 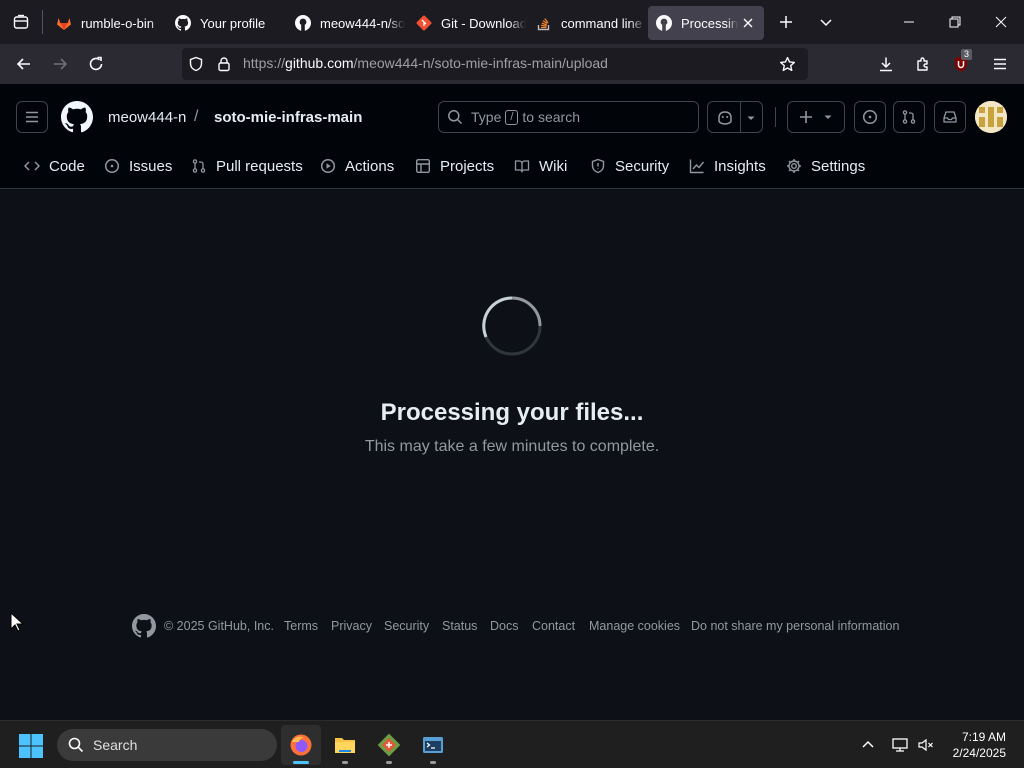 I want to click on close-window-button, so click(x=1001, y=22).